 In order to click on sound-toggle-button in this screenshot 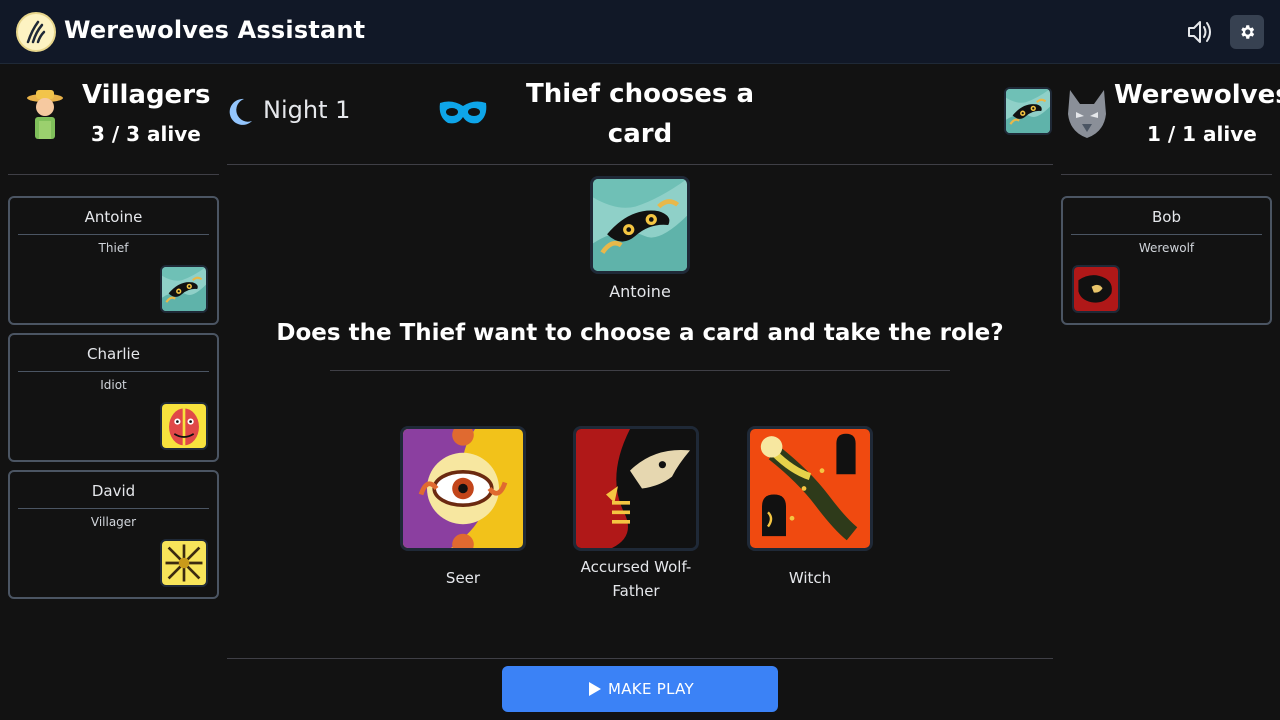, I will do `click(1201, 32)`.